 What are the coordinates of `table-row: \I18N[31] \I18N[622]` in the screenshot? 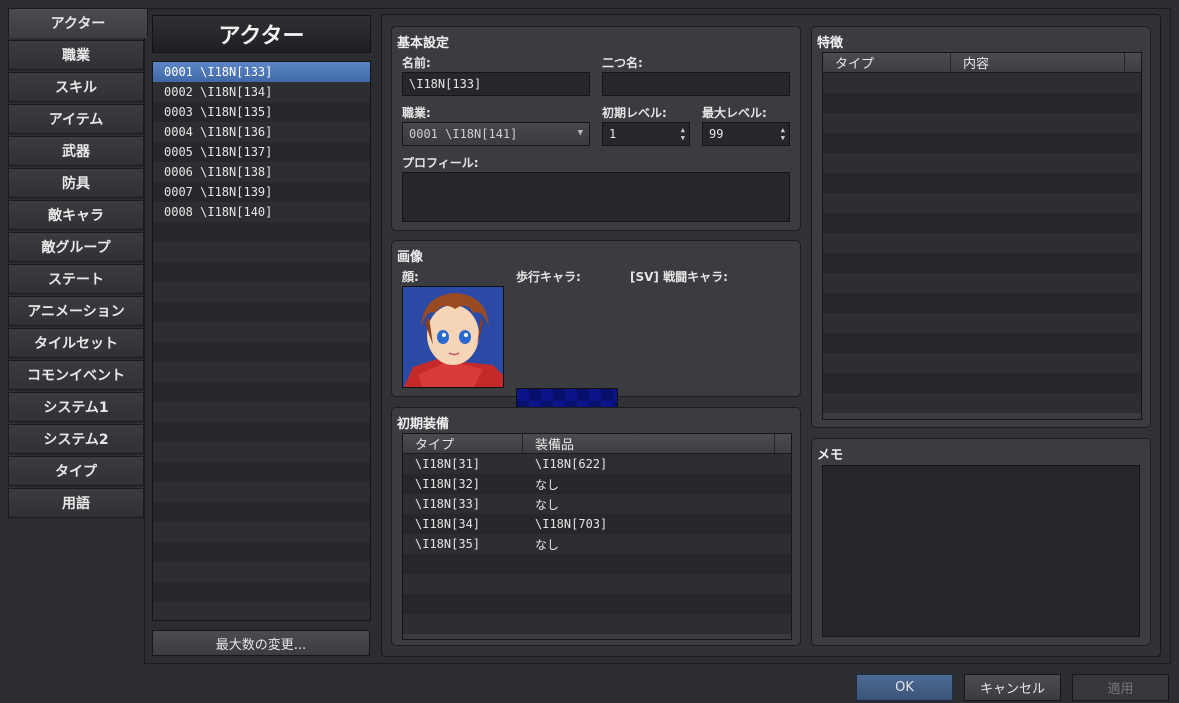 It's located at (597, 464).